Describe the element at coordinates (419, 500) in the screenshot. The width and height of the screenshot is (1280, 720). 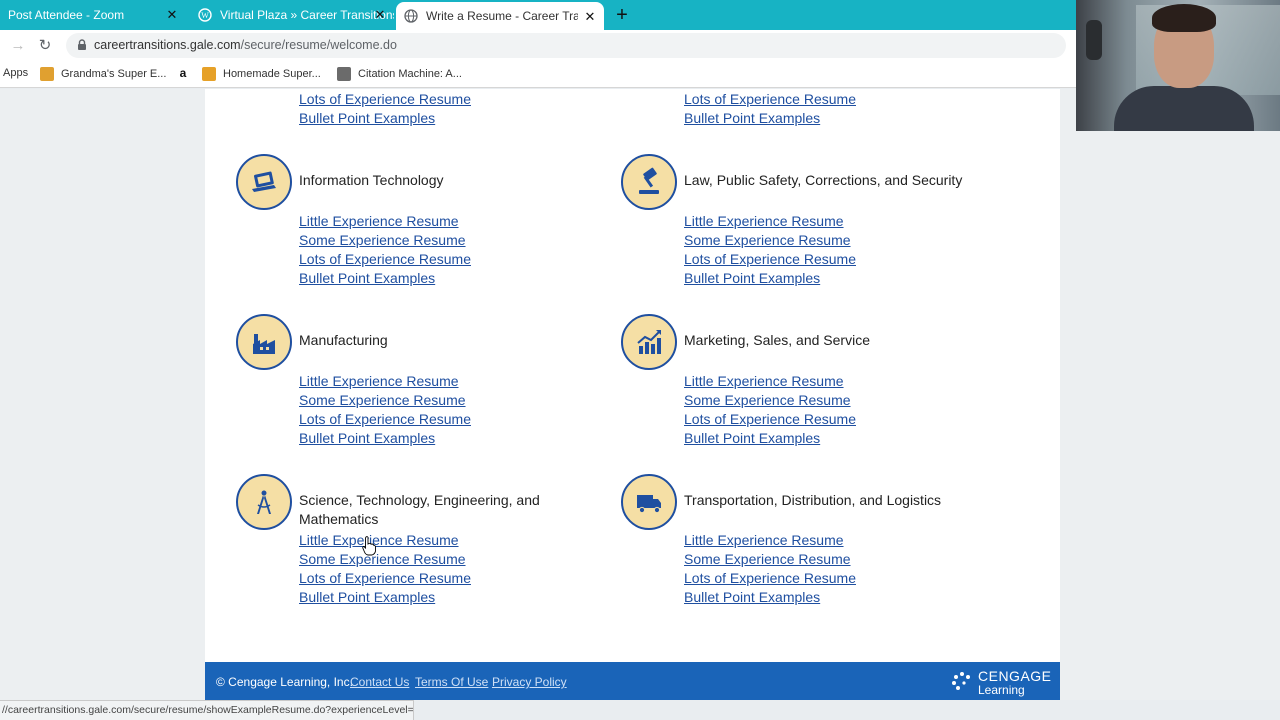
I see `category-title-line1: Science, Technology, Engineering, and` at that location.